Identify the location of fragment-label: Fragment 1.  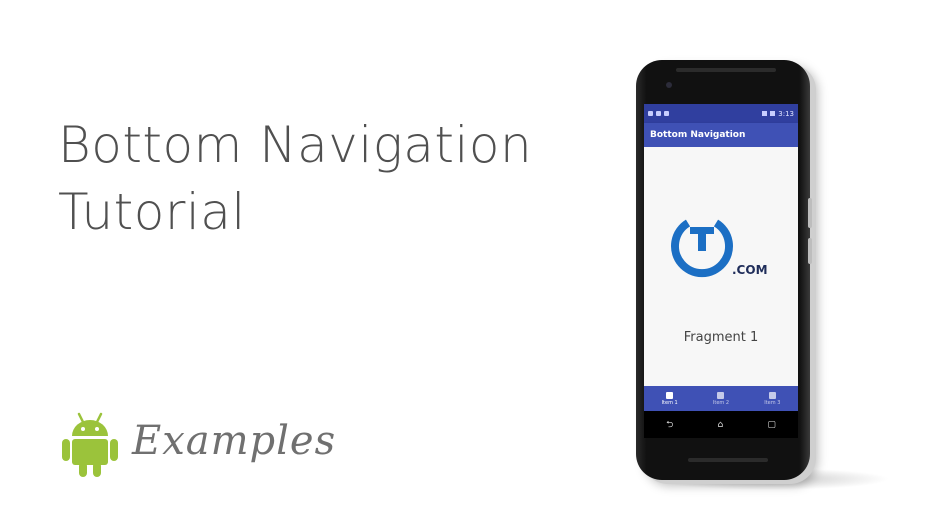
(721, 337).